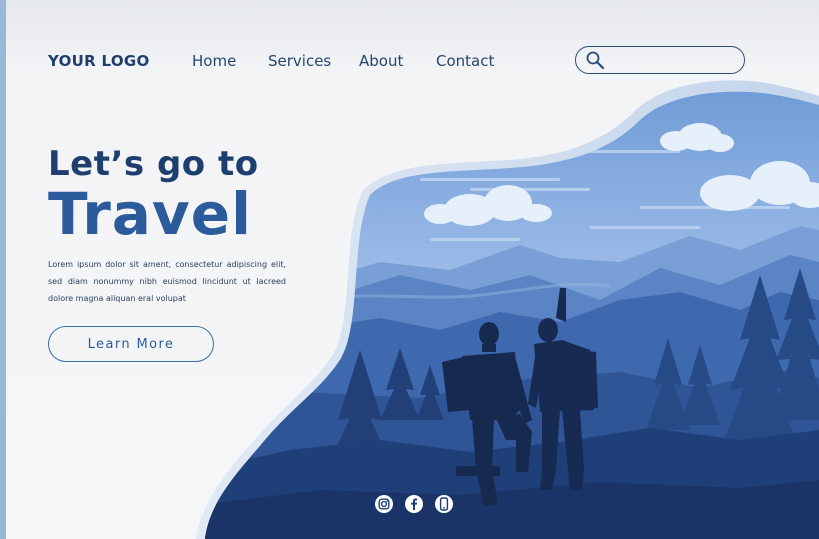  I want to click on search-bar, so click(660, 60).